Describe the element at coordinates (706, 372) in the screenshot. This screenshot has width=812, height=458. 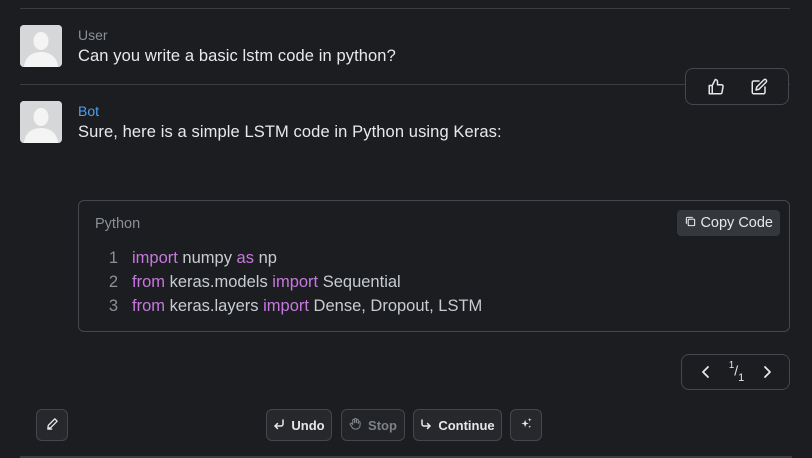
I see `chevron-left-icon` at that location.